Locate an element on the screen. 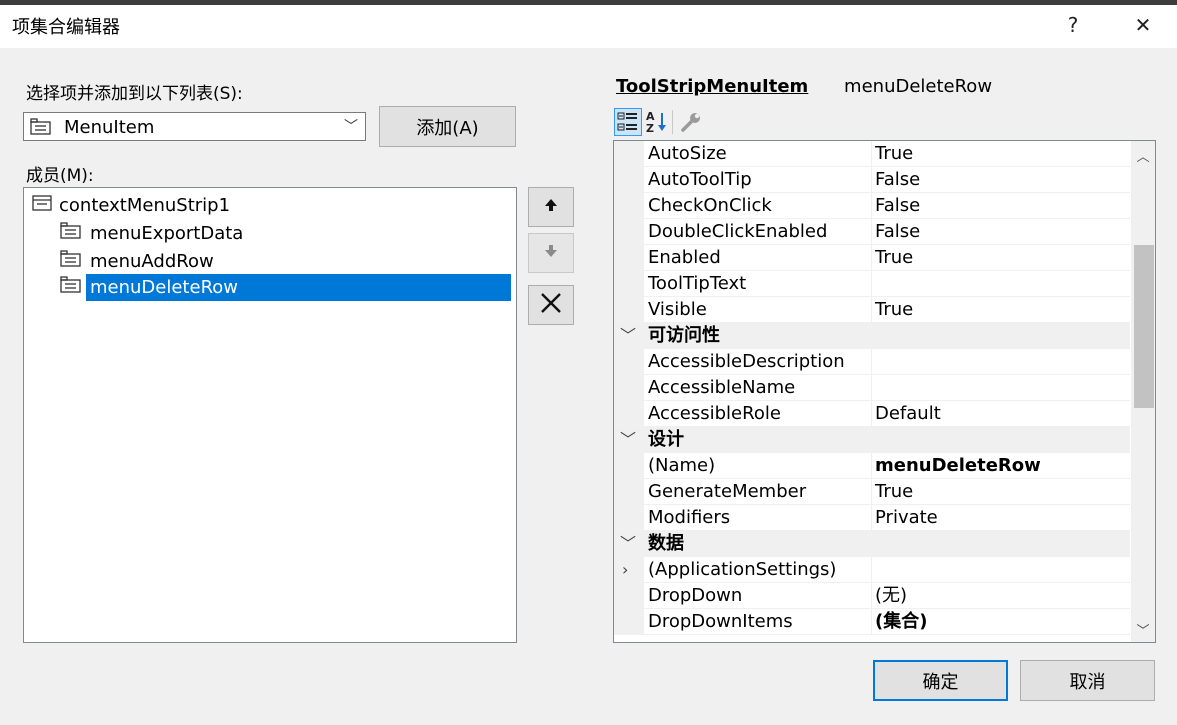  property-value: (集合) is located at coordinates (901, 621).